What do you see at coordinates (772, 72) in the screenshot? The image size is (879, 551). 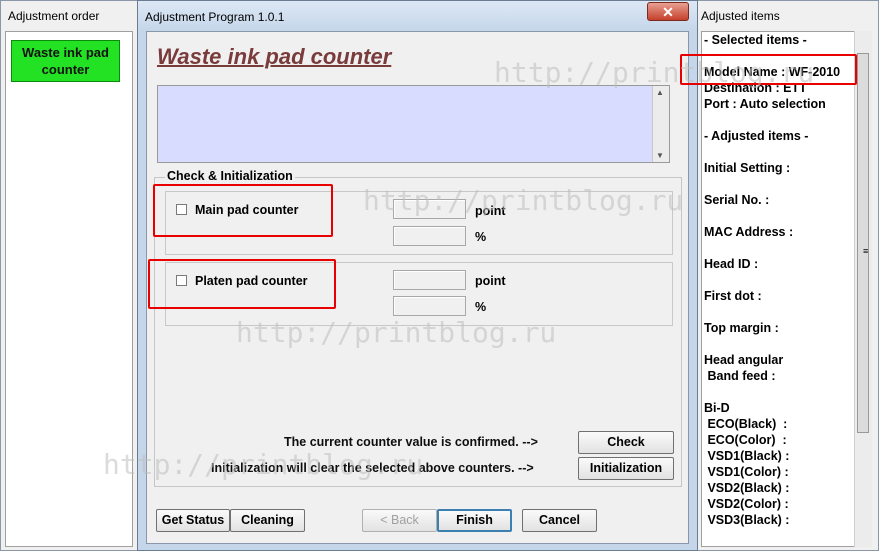 I see `list-item: Model Name : WF-2010` at bounding box center [772, 72].